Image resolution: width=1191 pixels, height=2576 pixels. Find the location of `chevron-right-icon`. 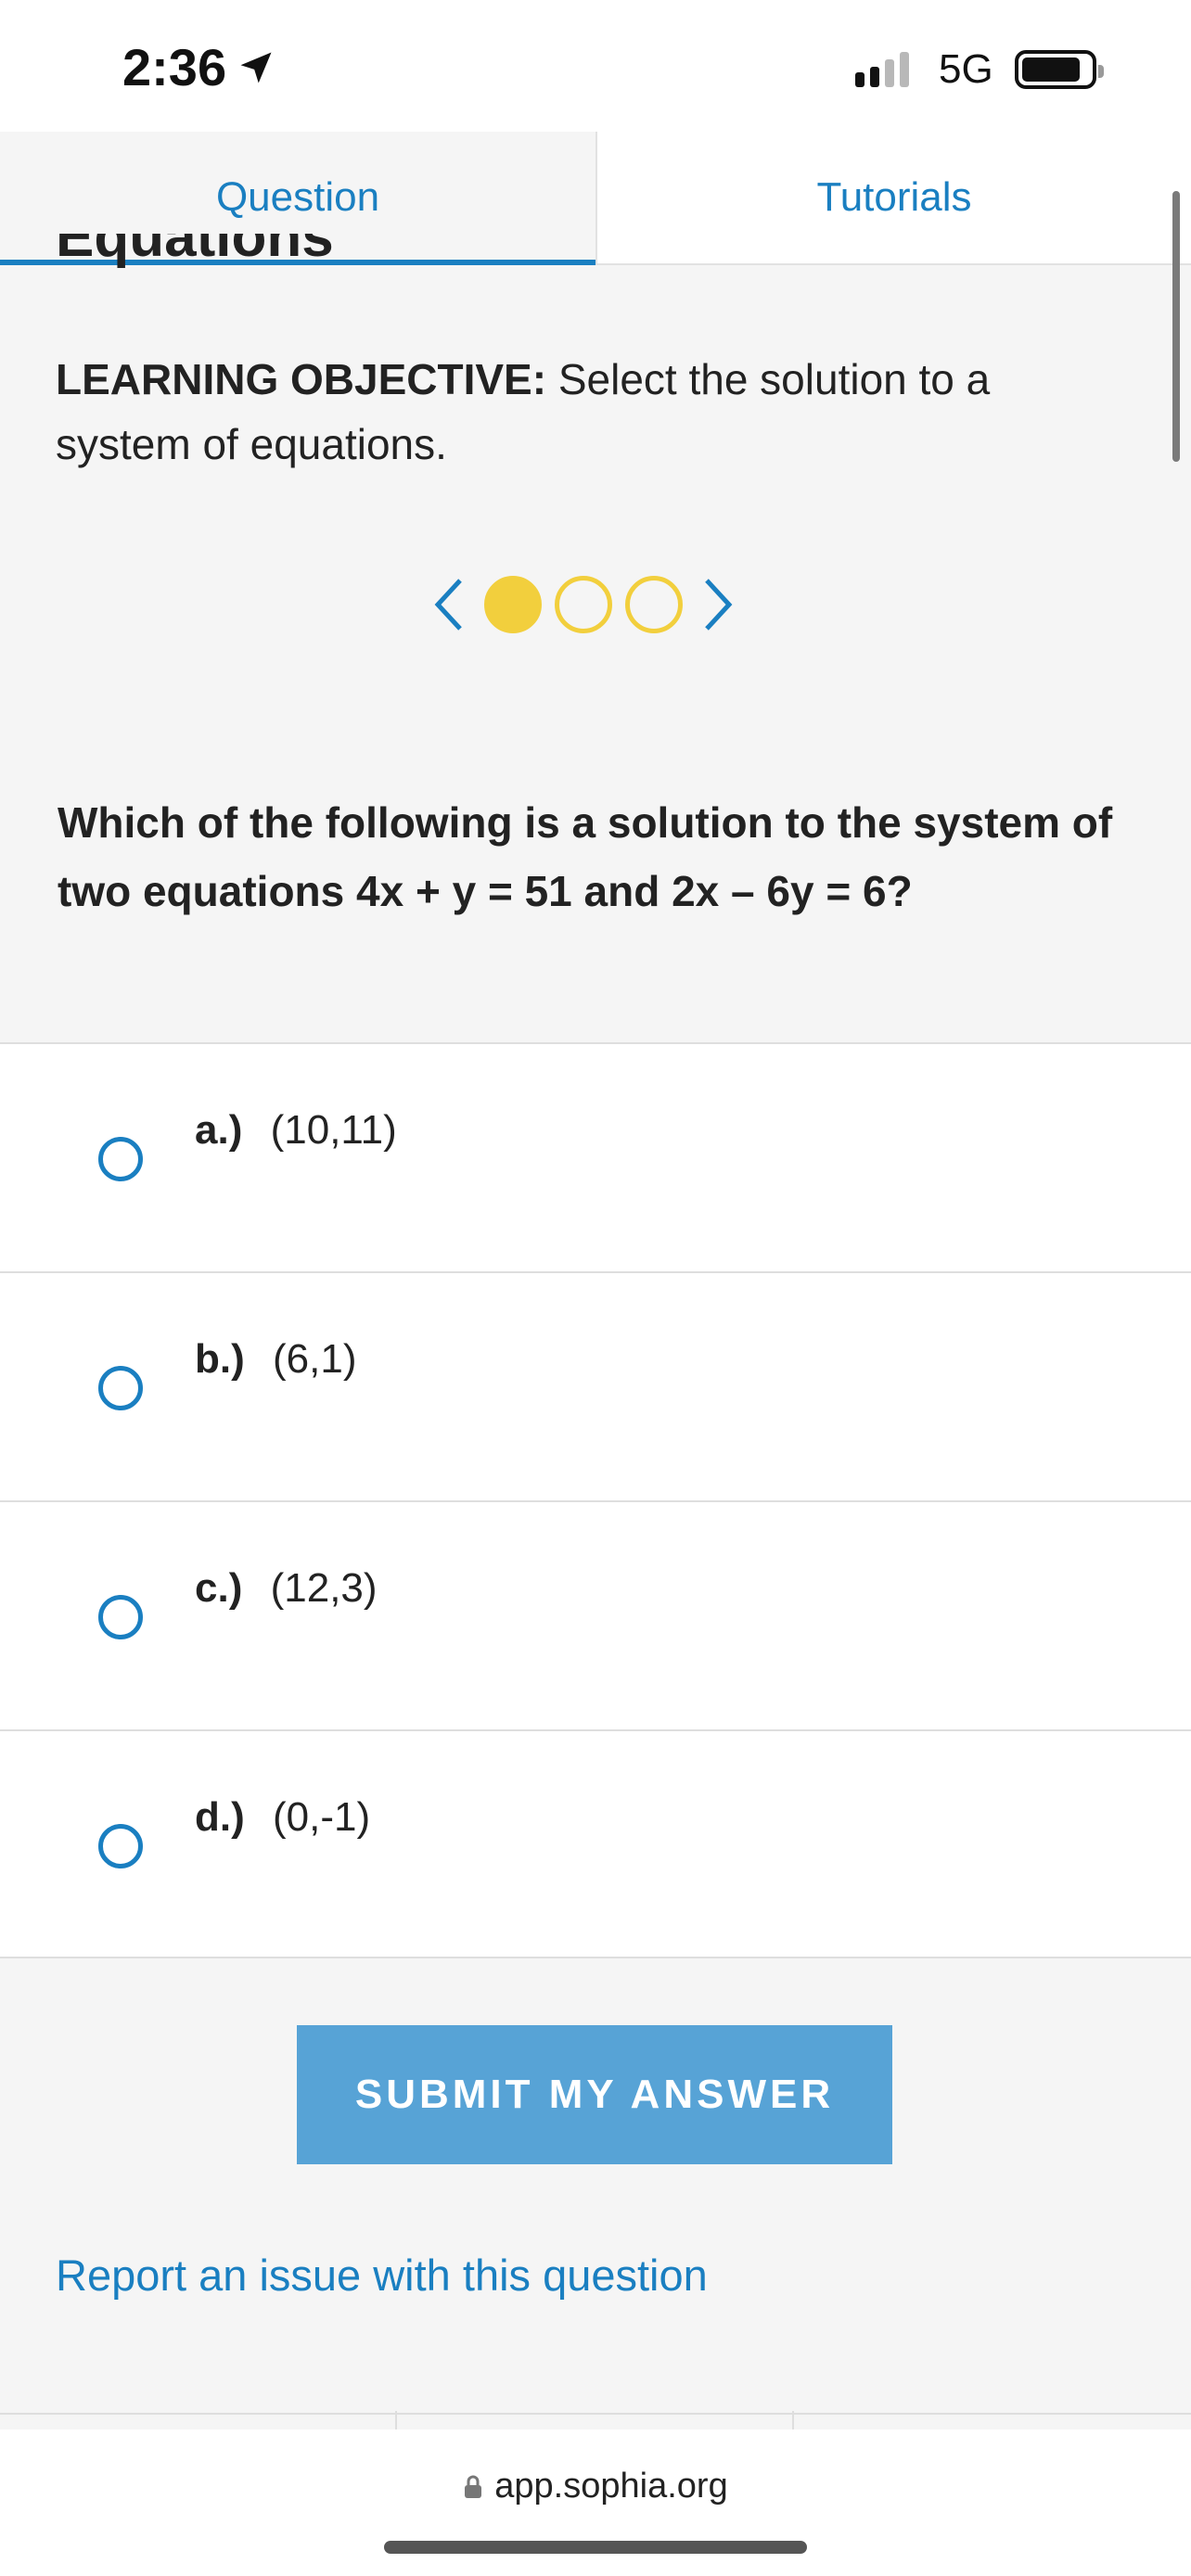

chevron-right-icon is located at coordinates (719, 605).